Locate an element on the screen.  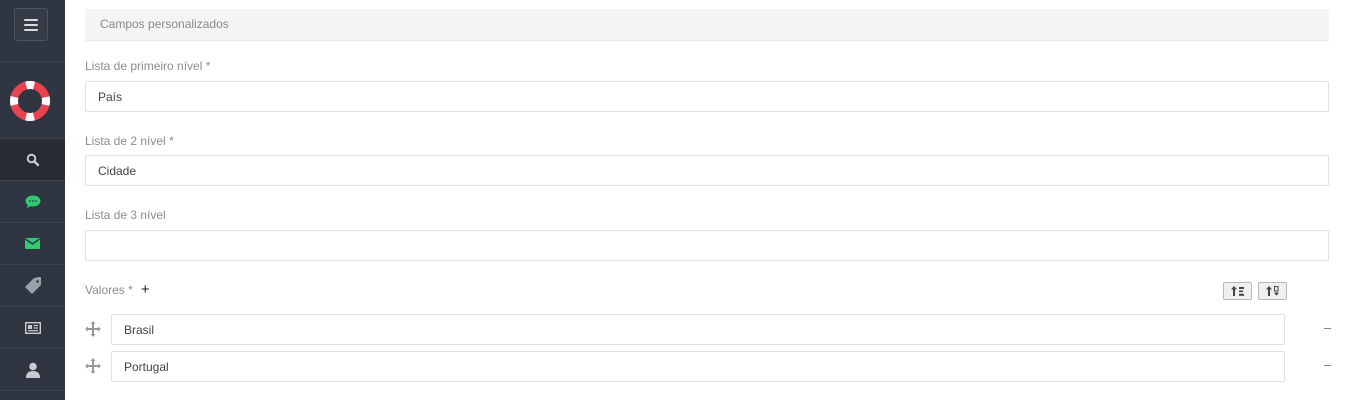
user-icon is located at coordinates (32, 370).